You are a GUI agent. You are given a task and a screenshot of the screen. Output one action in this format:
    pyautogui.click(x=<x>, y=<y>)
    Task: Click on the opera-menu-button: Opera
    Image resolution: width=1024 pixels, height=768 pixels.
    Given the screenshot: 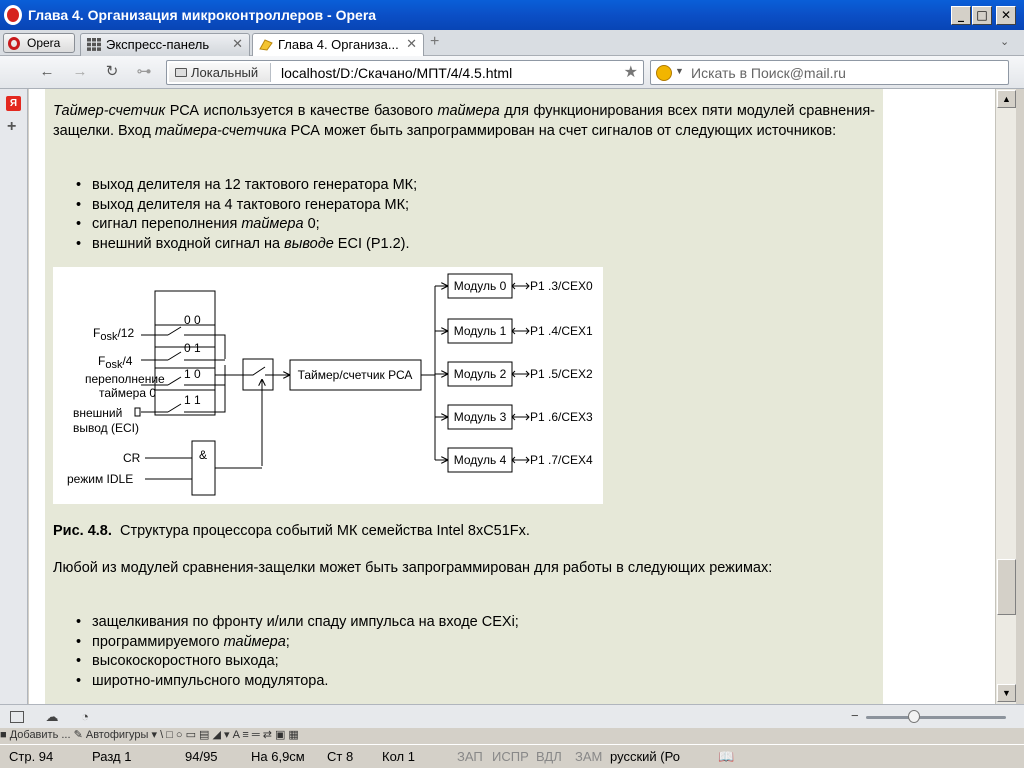 What is the action you would take?
    pyautogui.click(x=39, y=43)
    